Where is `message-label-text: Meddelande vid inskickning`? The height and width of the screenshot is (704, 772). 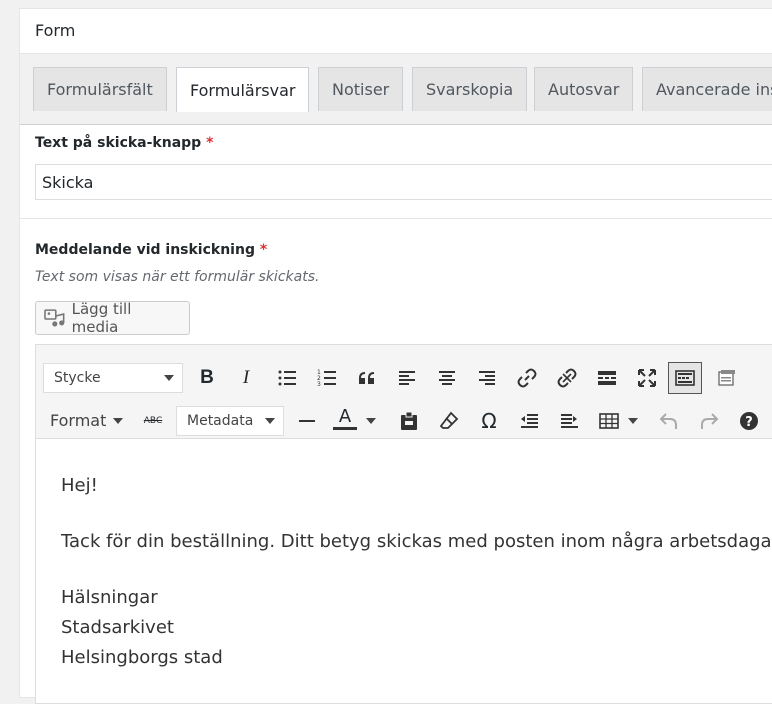 message-label-text: Meddelande vid inskickning is located at coordinates (145, 250).